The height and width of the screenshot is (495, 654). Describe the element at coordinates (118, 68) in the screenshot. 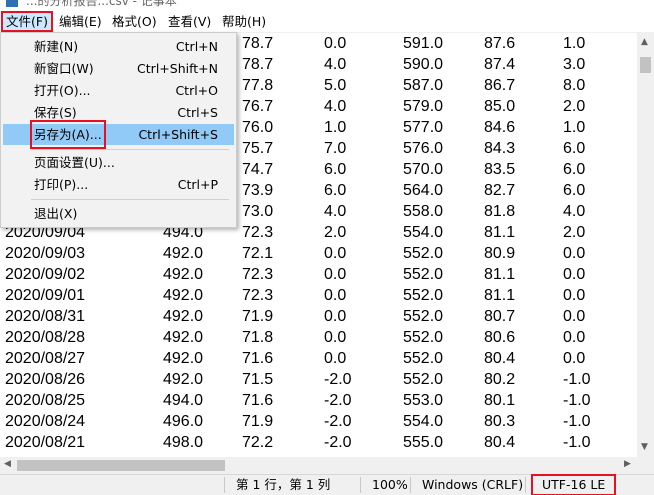

I see `menu-item-new-window: 新窗口(W) Ctrl+Shift+N` at that location.